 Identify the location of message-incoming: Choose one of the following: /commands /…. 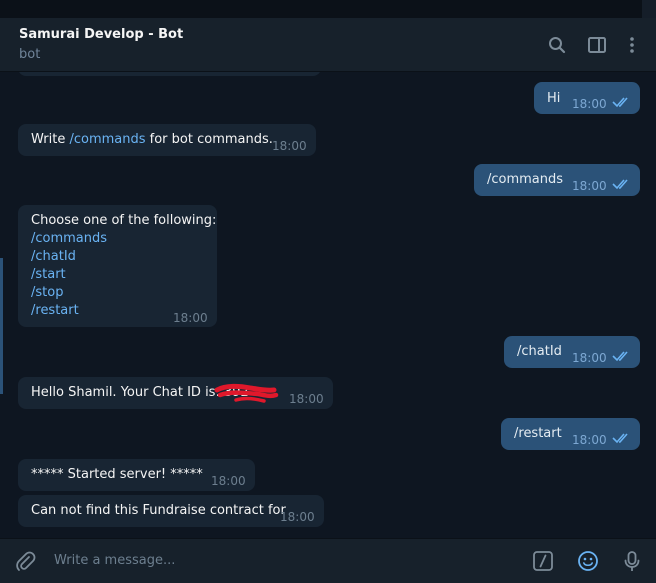
(117, 266).